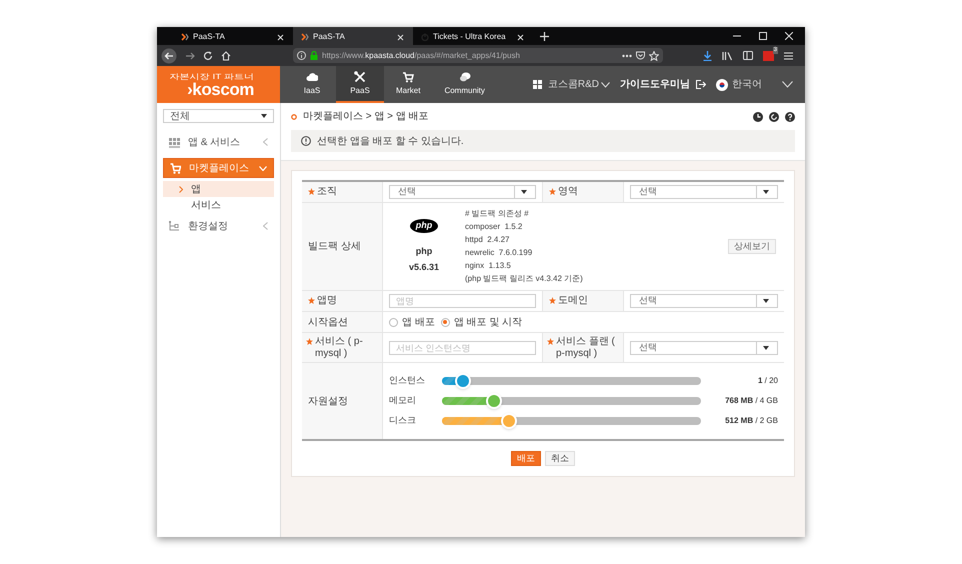 This screenshot has width=962, height=564. What do you see at coordinates (494, 227) in the screenshot?
I see `dependency-text: composer 1.5.2` at bounding box center [494, 227].